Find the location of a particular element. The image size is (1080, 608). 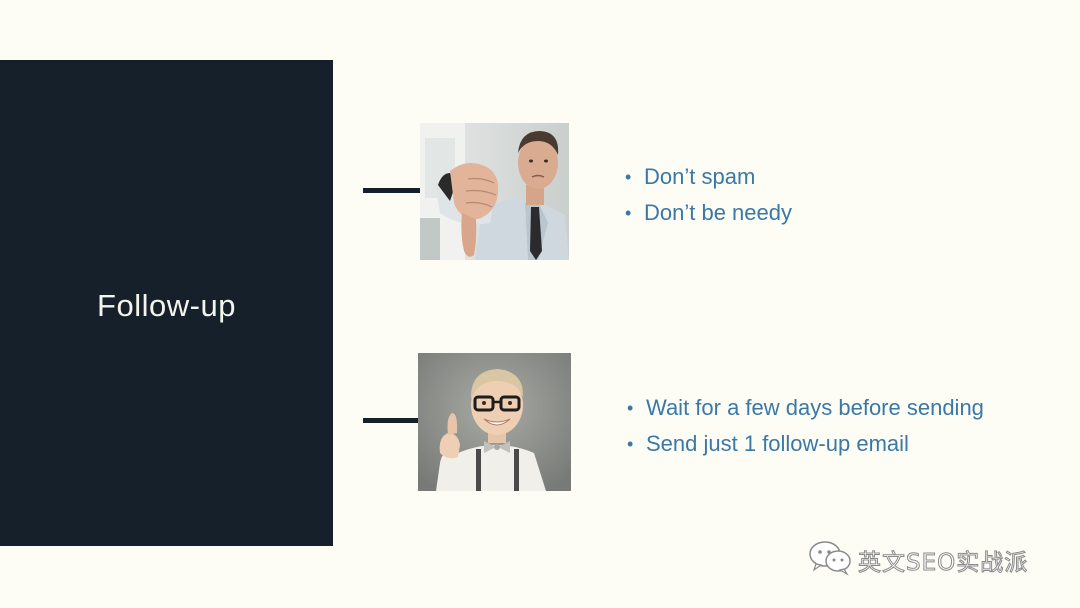

list-item: • Send just 1 follow-up email is located at coordinates (805, 444).